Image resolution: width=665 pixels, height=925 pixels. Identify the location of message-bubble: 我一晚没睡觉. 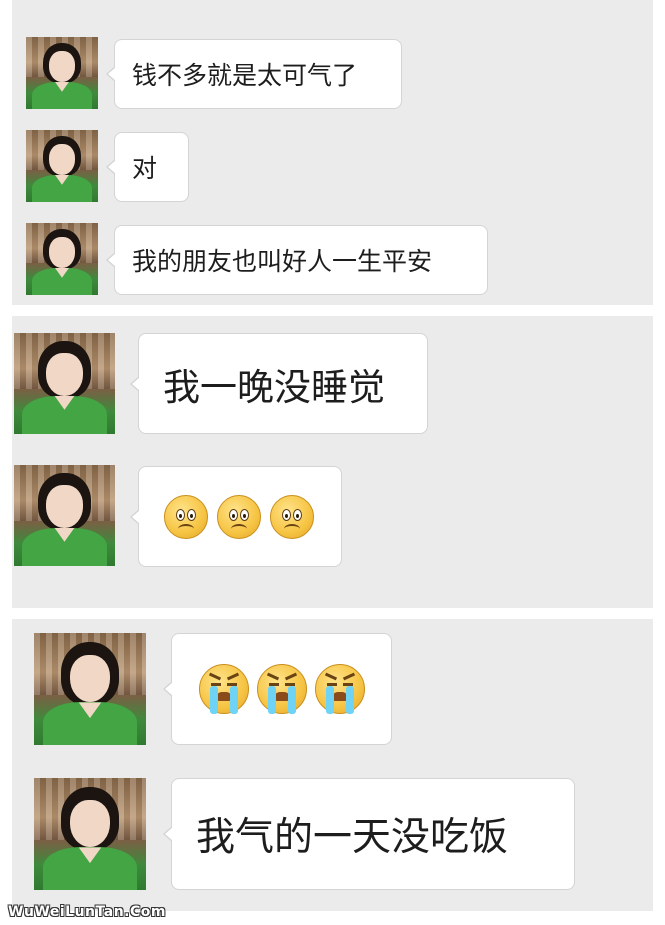
(279, 383).